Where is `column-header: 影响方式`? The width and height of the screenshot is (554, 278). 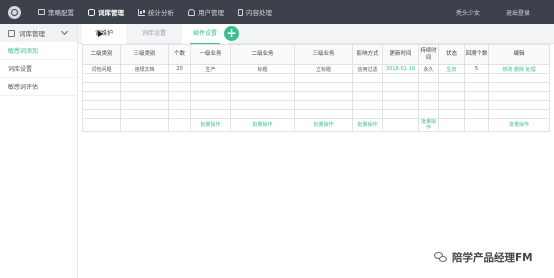
column-header: 影响方式 is located at coordinates (367, 54).